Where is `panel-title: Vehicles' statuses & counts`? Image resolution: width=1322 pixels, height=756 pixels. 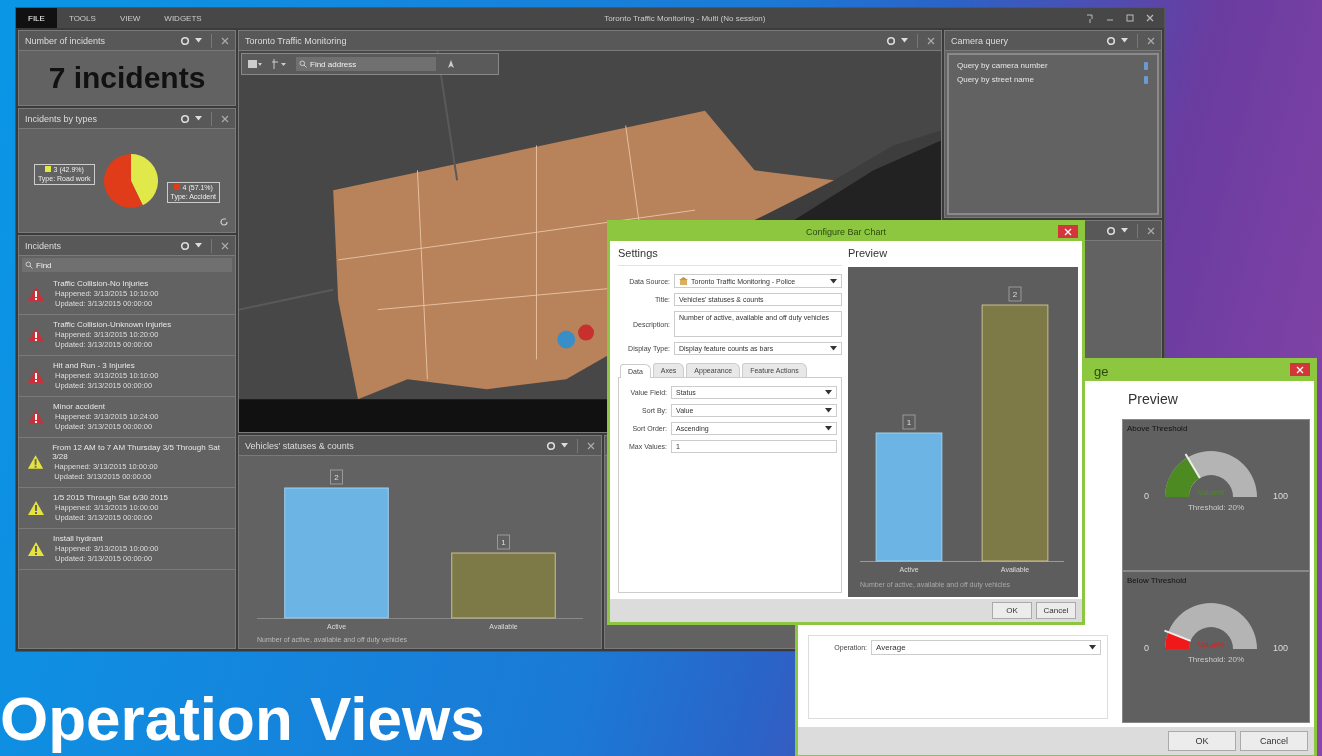
panel-title: Vehicles' statuses & counts is located at coordinates (299, 445).